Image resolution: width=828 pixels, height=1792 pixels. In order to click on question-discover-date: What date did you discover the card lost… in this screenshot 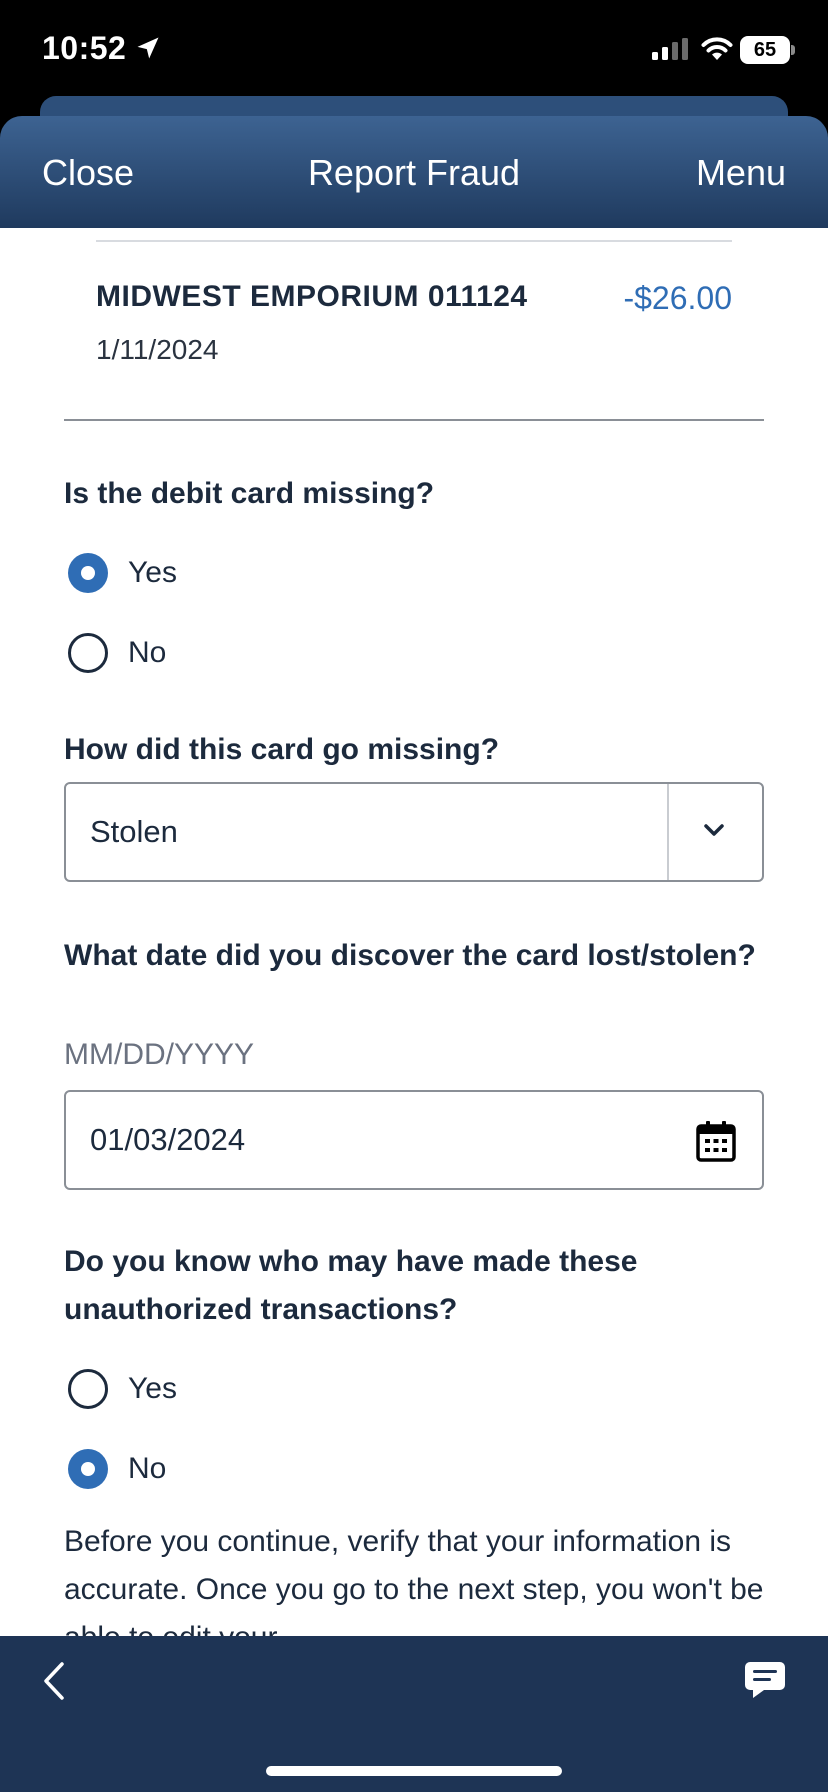, I will do `click(410, 955)`.